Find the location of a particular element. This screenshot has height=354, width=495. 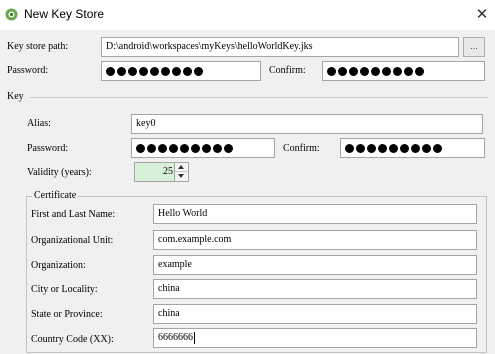

key-password-field is located at coordinates (203, 148).